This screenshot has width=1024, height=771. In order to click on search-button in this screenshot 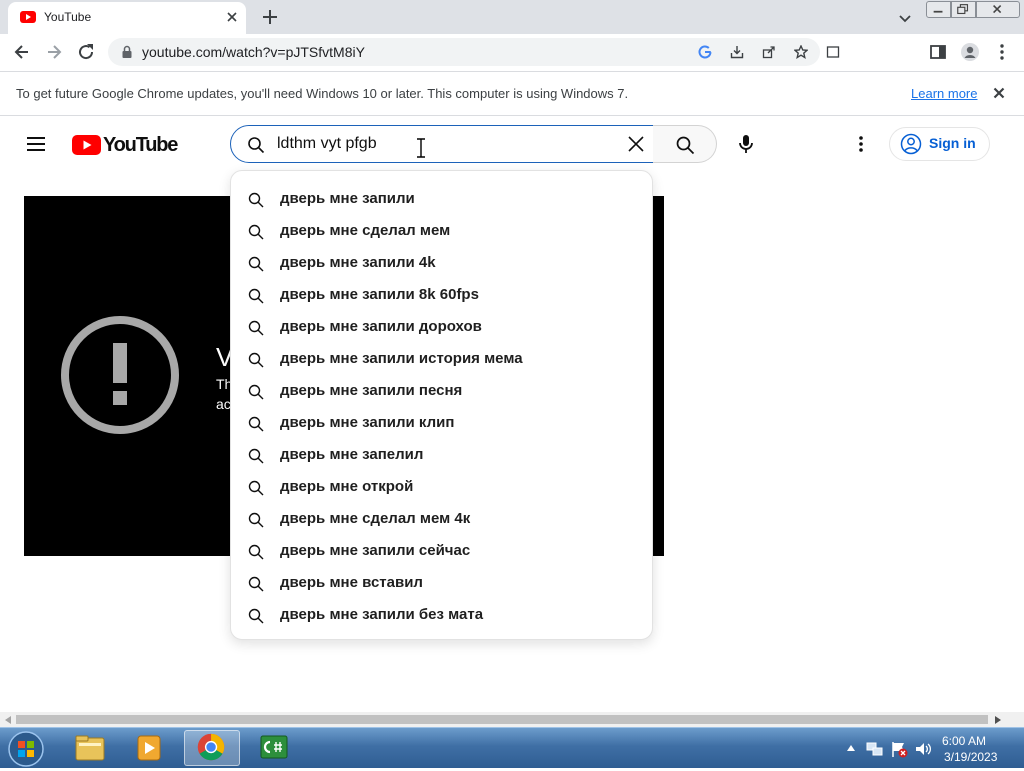, I will do `click(685, 144)`.